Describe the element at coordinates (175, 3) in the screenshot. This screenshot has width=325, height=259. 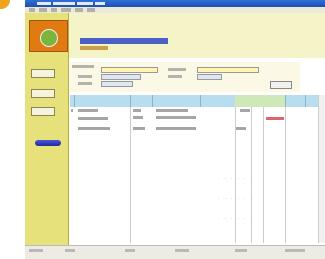
I see `window-titlebar` at that location.